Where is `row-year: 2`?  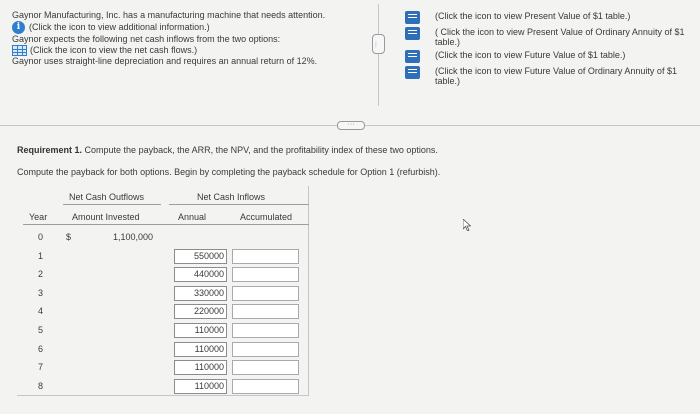 row-year: 2 is located at coordinates (41, 274).